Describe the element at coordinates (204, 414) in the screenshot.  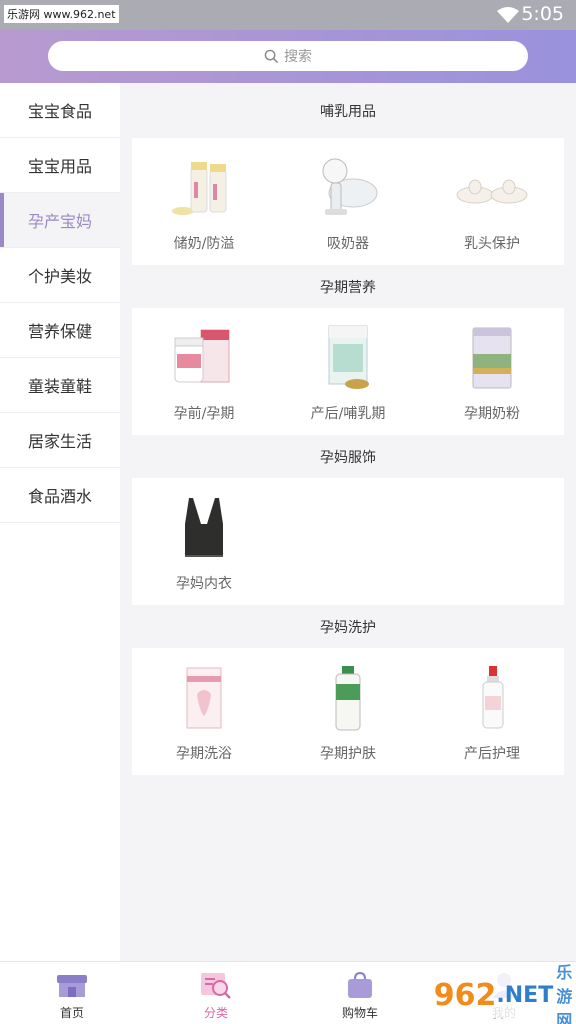
I see `category-item-label: 孕前/孕期` at that location.